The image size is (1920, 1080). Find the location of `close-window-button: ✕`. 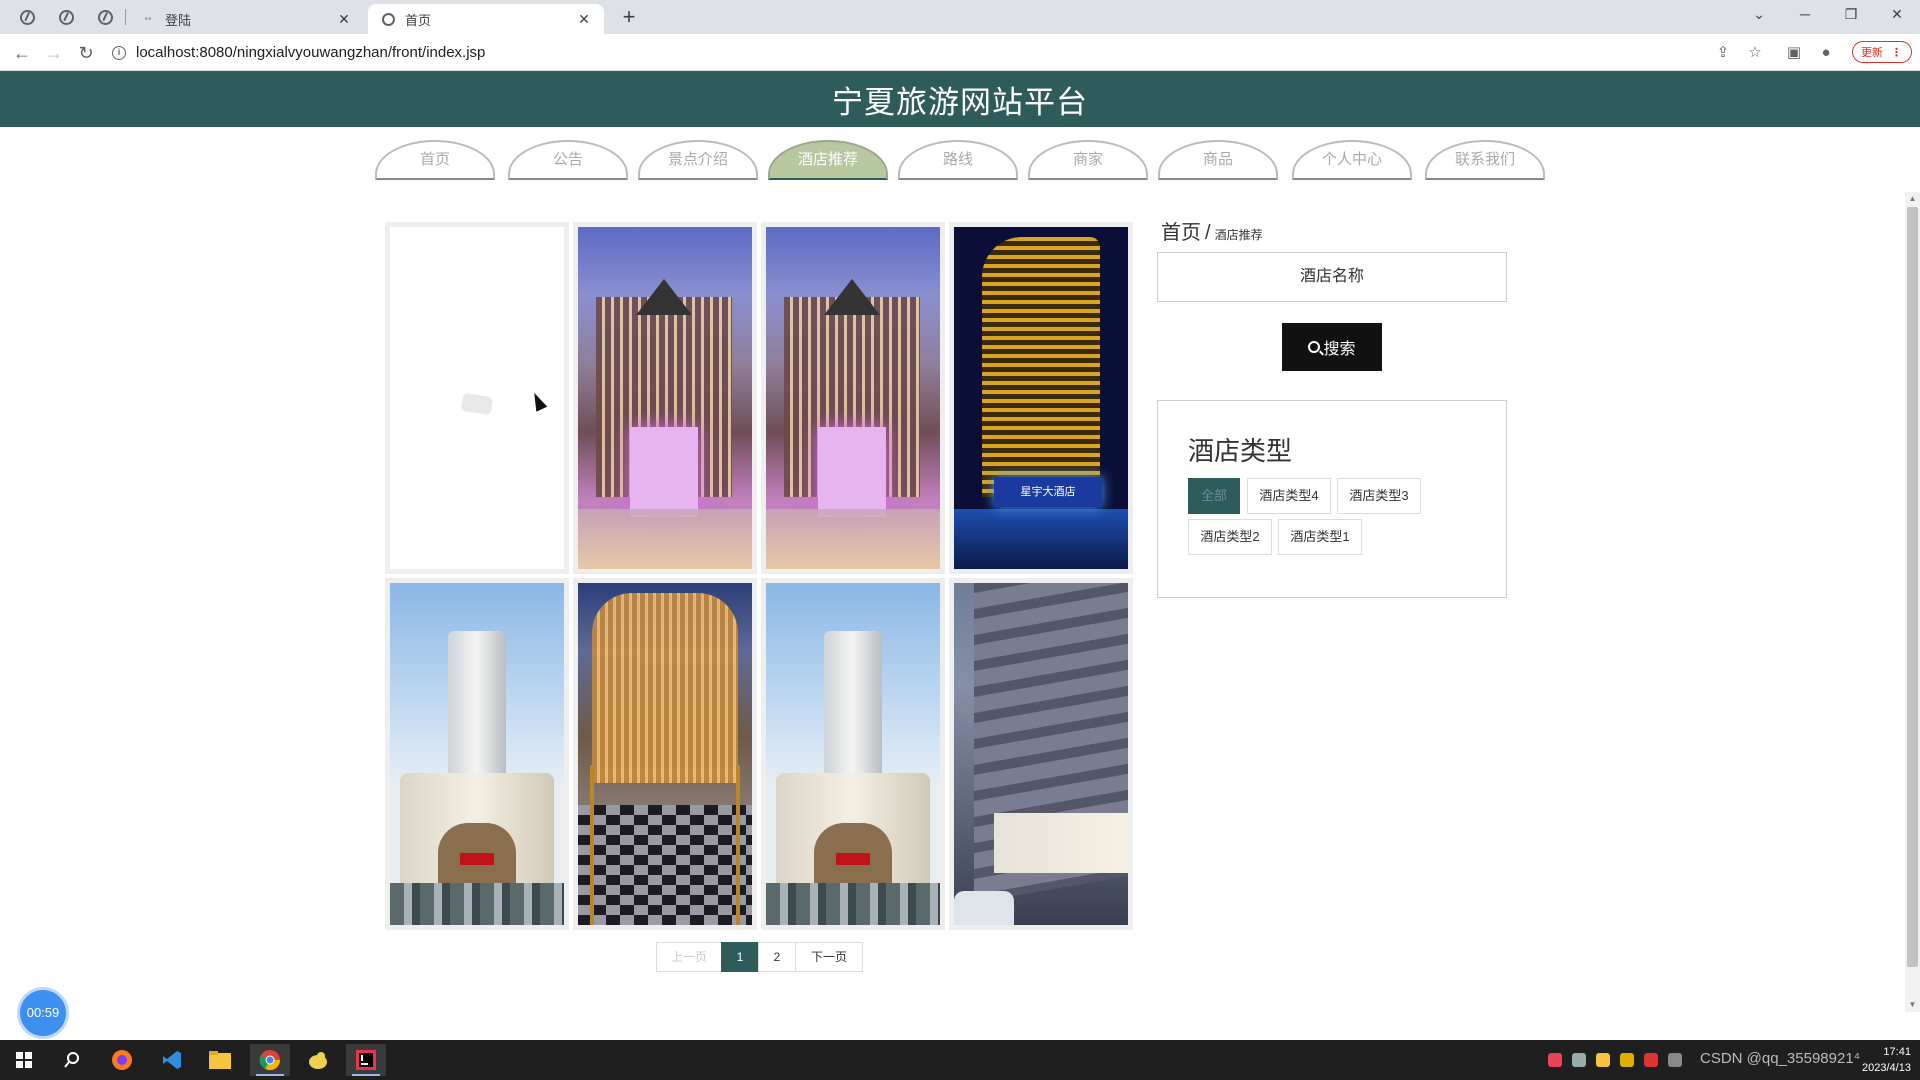

close-window-button: ✕ is located at coordinates (1897, 15).